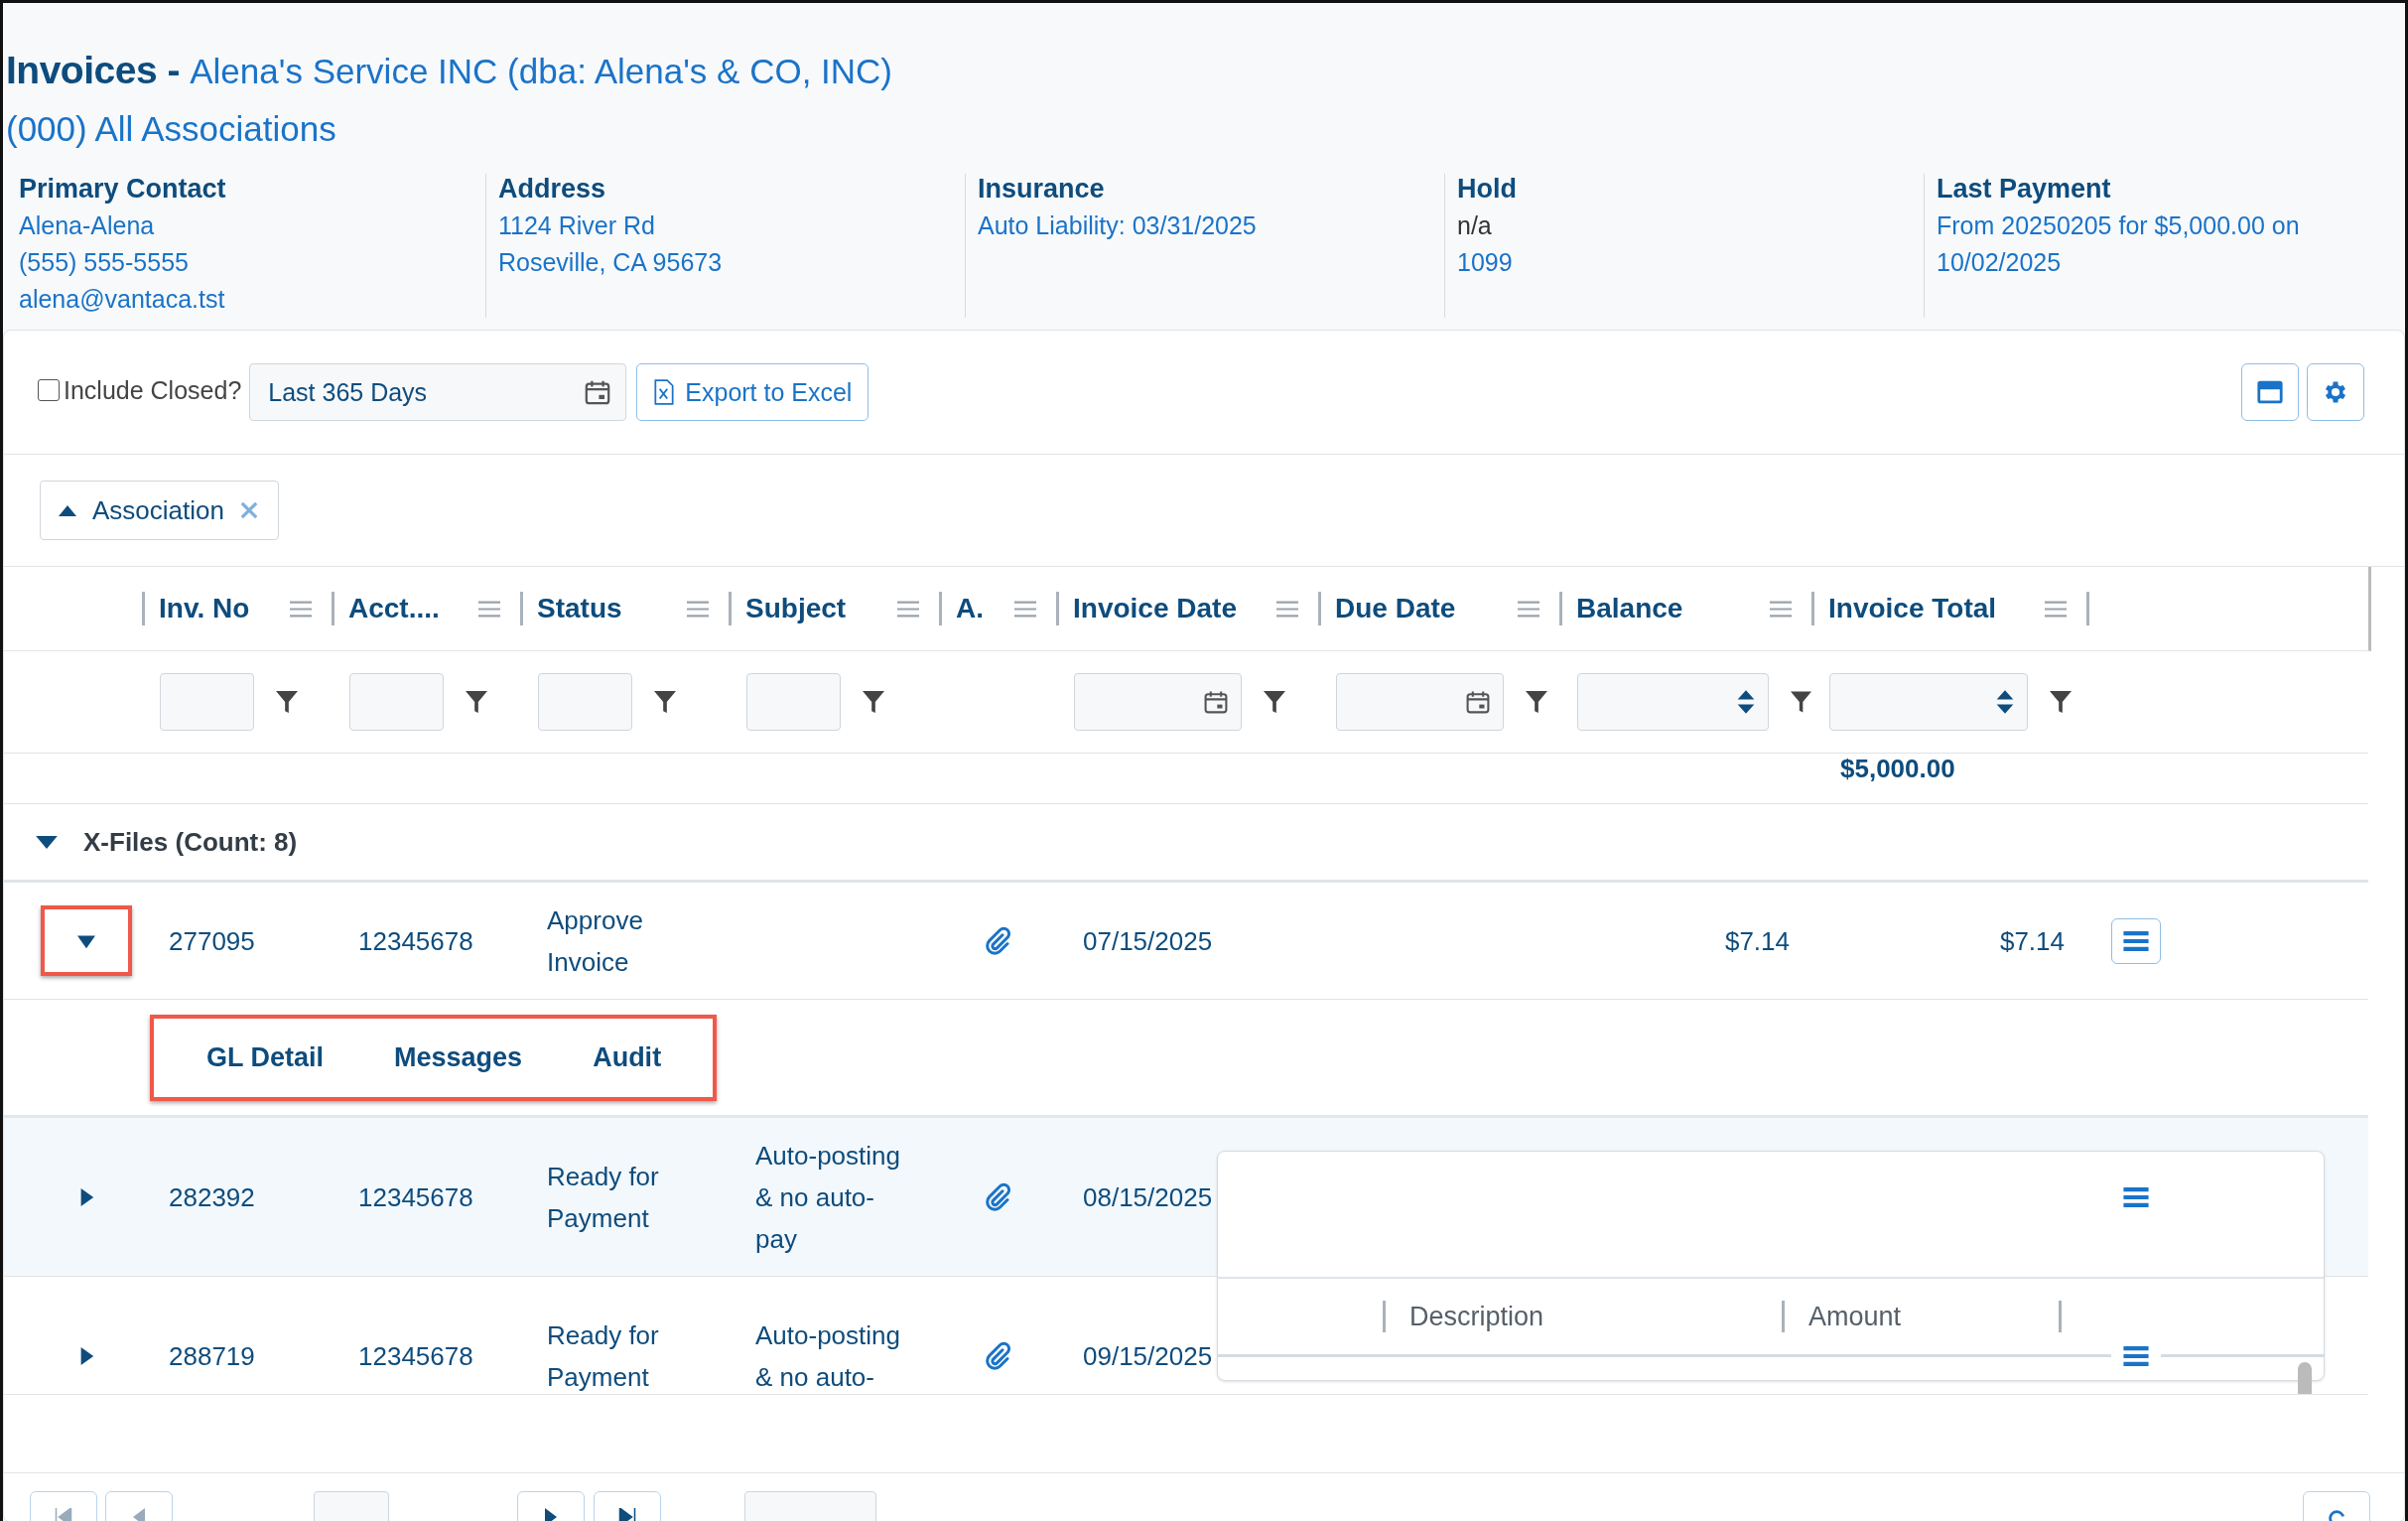 The height and width of the screenshot is (1521, 2408). I want to click on excel-file-icon, so click(664, 392).